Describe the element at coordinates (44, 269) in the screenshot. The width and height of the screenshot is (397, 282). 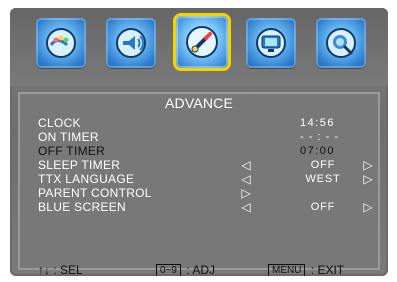
I see `up-down-arrow-icon: ↑↓` at that location.